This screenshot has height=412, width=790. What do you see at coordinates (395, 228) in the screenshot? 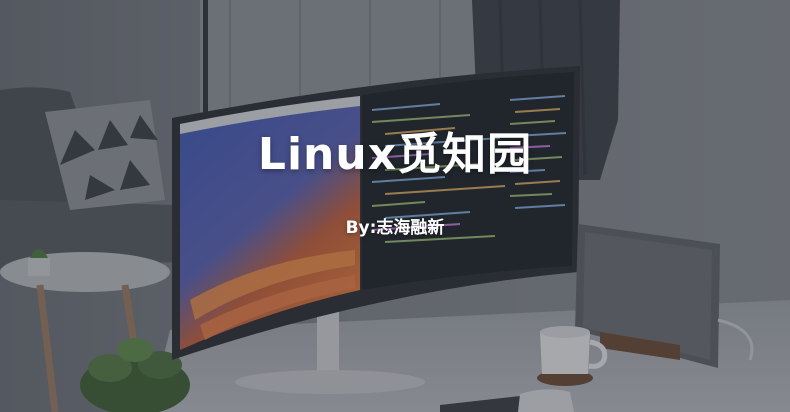
I see `author-byline: By:志海融新` at bounding box center [395, 228].